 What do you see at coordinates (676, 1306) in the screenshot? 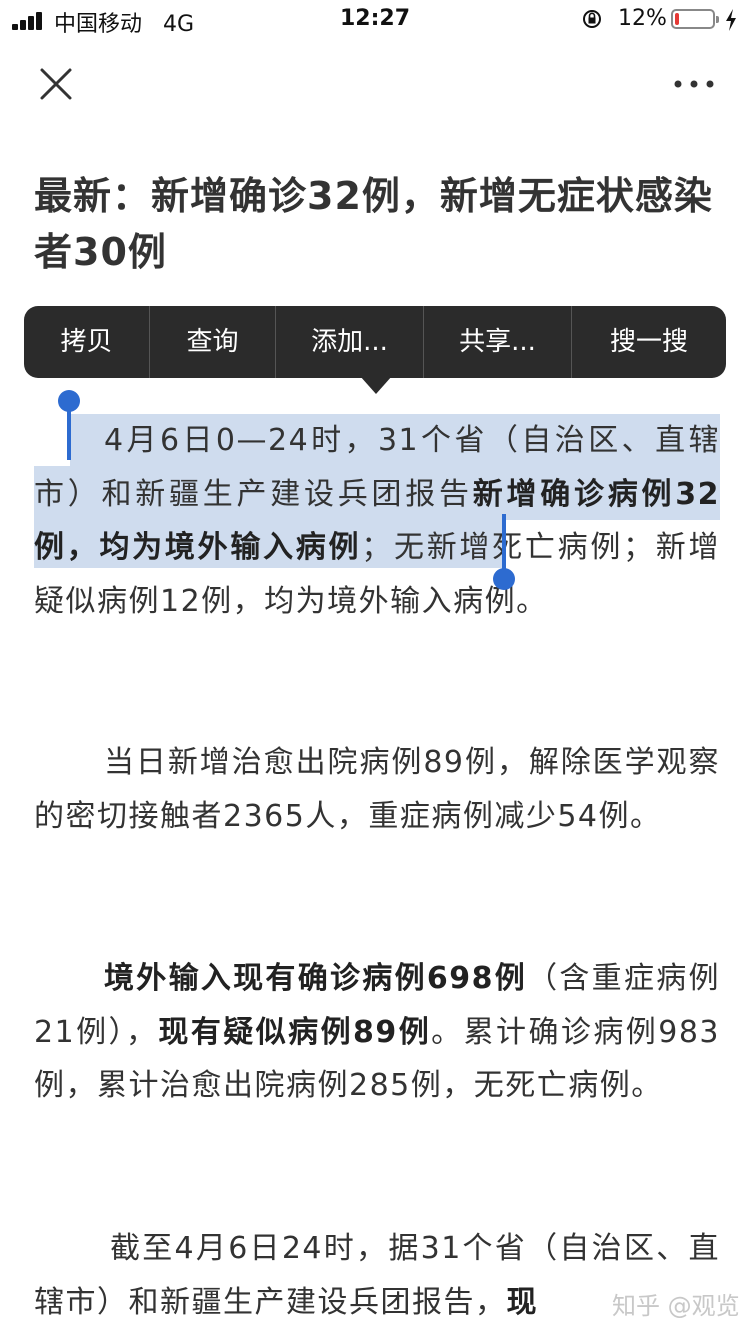
I see `watermark: 知乎 @观览` at bounding box center [676, 1306].